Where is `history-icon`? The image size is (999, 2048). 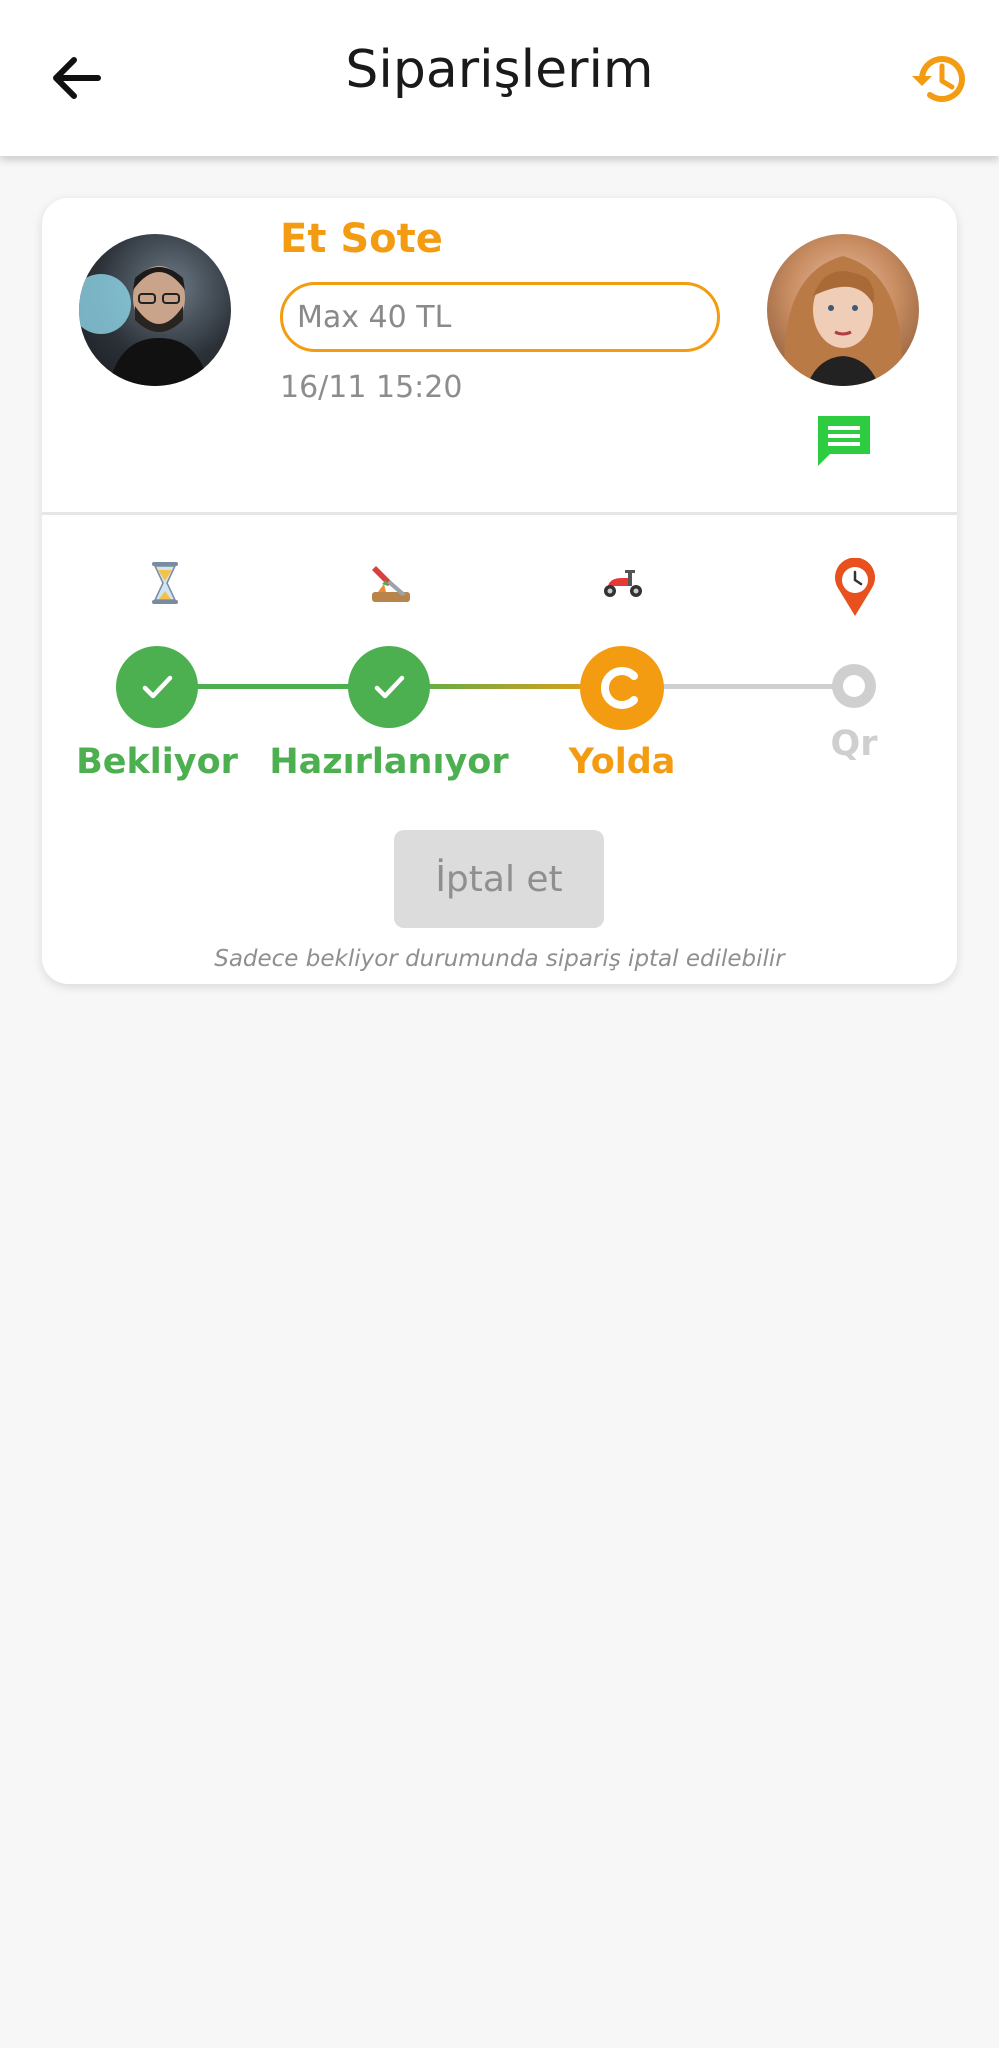 history-icon is located at coordinates (938, 79).